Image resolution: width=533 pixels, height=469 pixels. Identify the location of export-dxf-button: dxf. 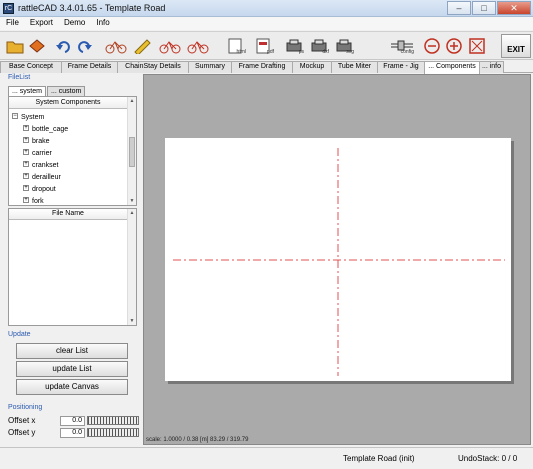
(319, 46).